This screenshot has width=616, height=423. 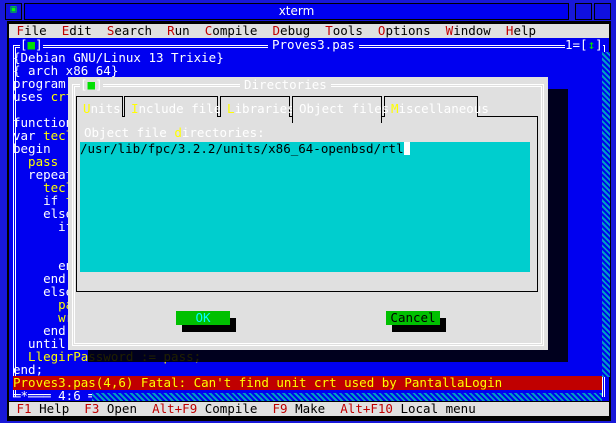 I want to click on xterm-app-icon: ▣, so click(x=13, y=11).